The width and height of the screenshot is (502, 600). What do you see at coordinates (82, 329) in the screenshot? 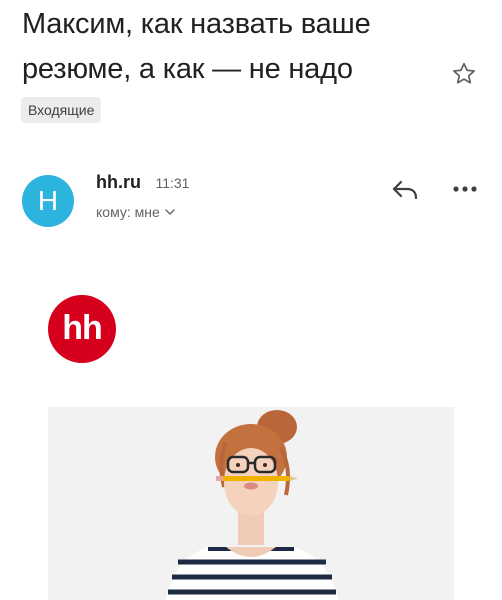
I see `hh-logo: hh` at bounding box center [82, 329].